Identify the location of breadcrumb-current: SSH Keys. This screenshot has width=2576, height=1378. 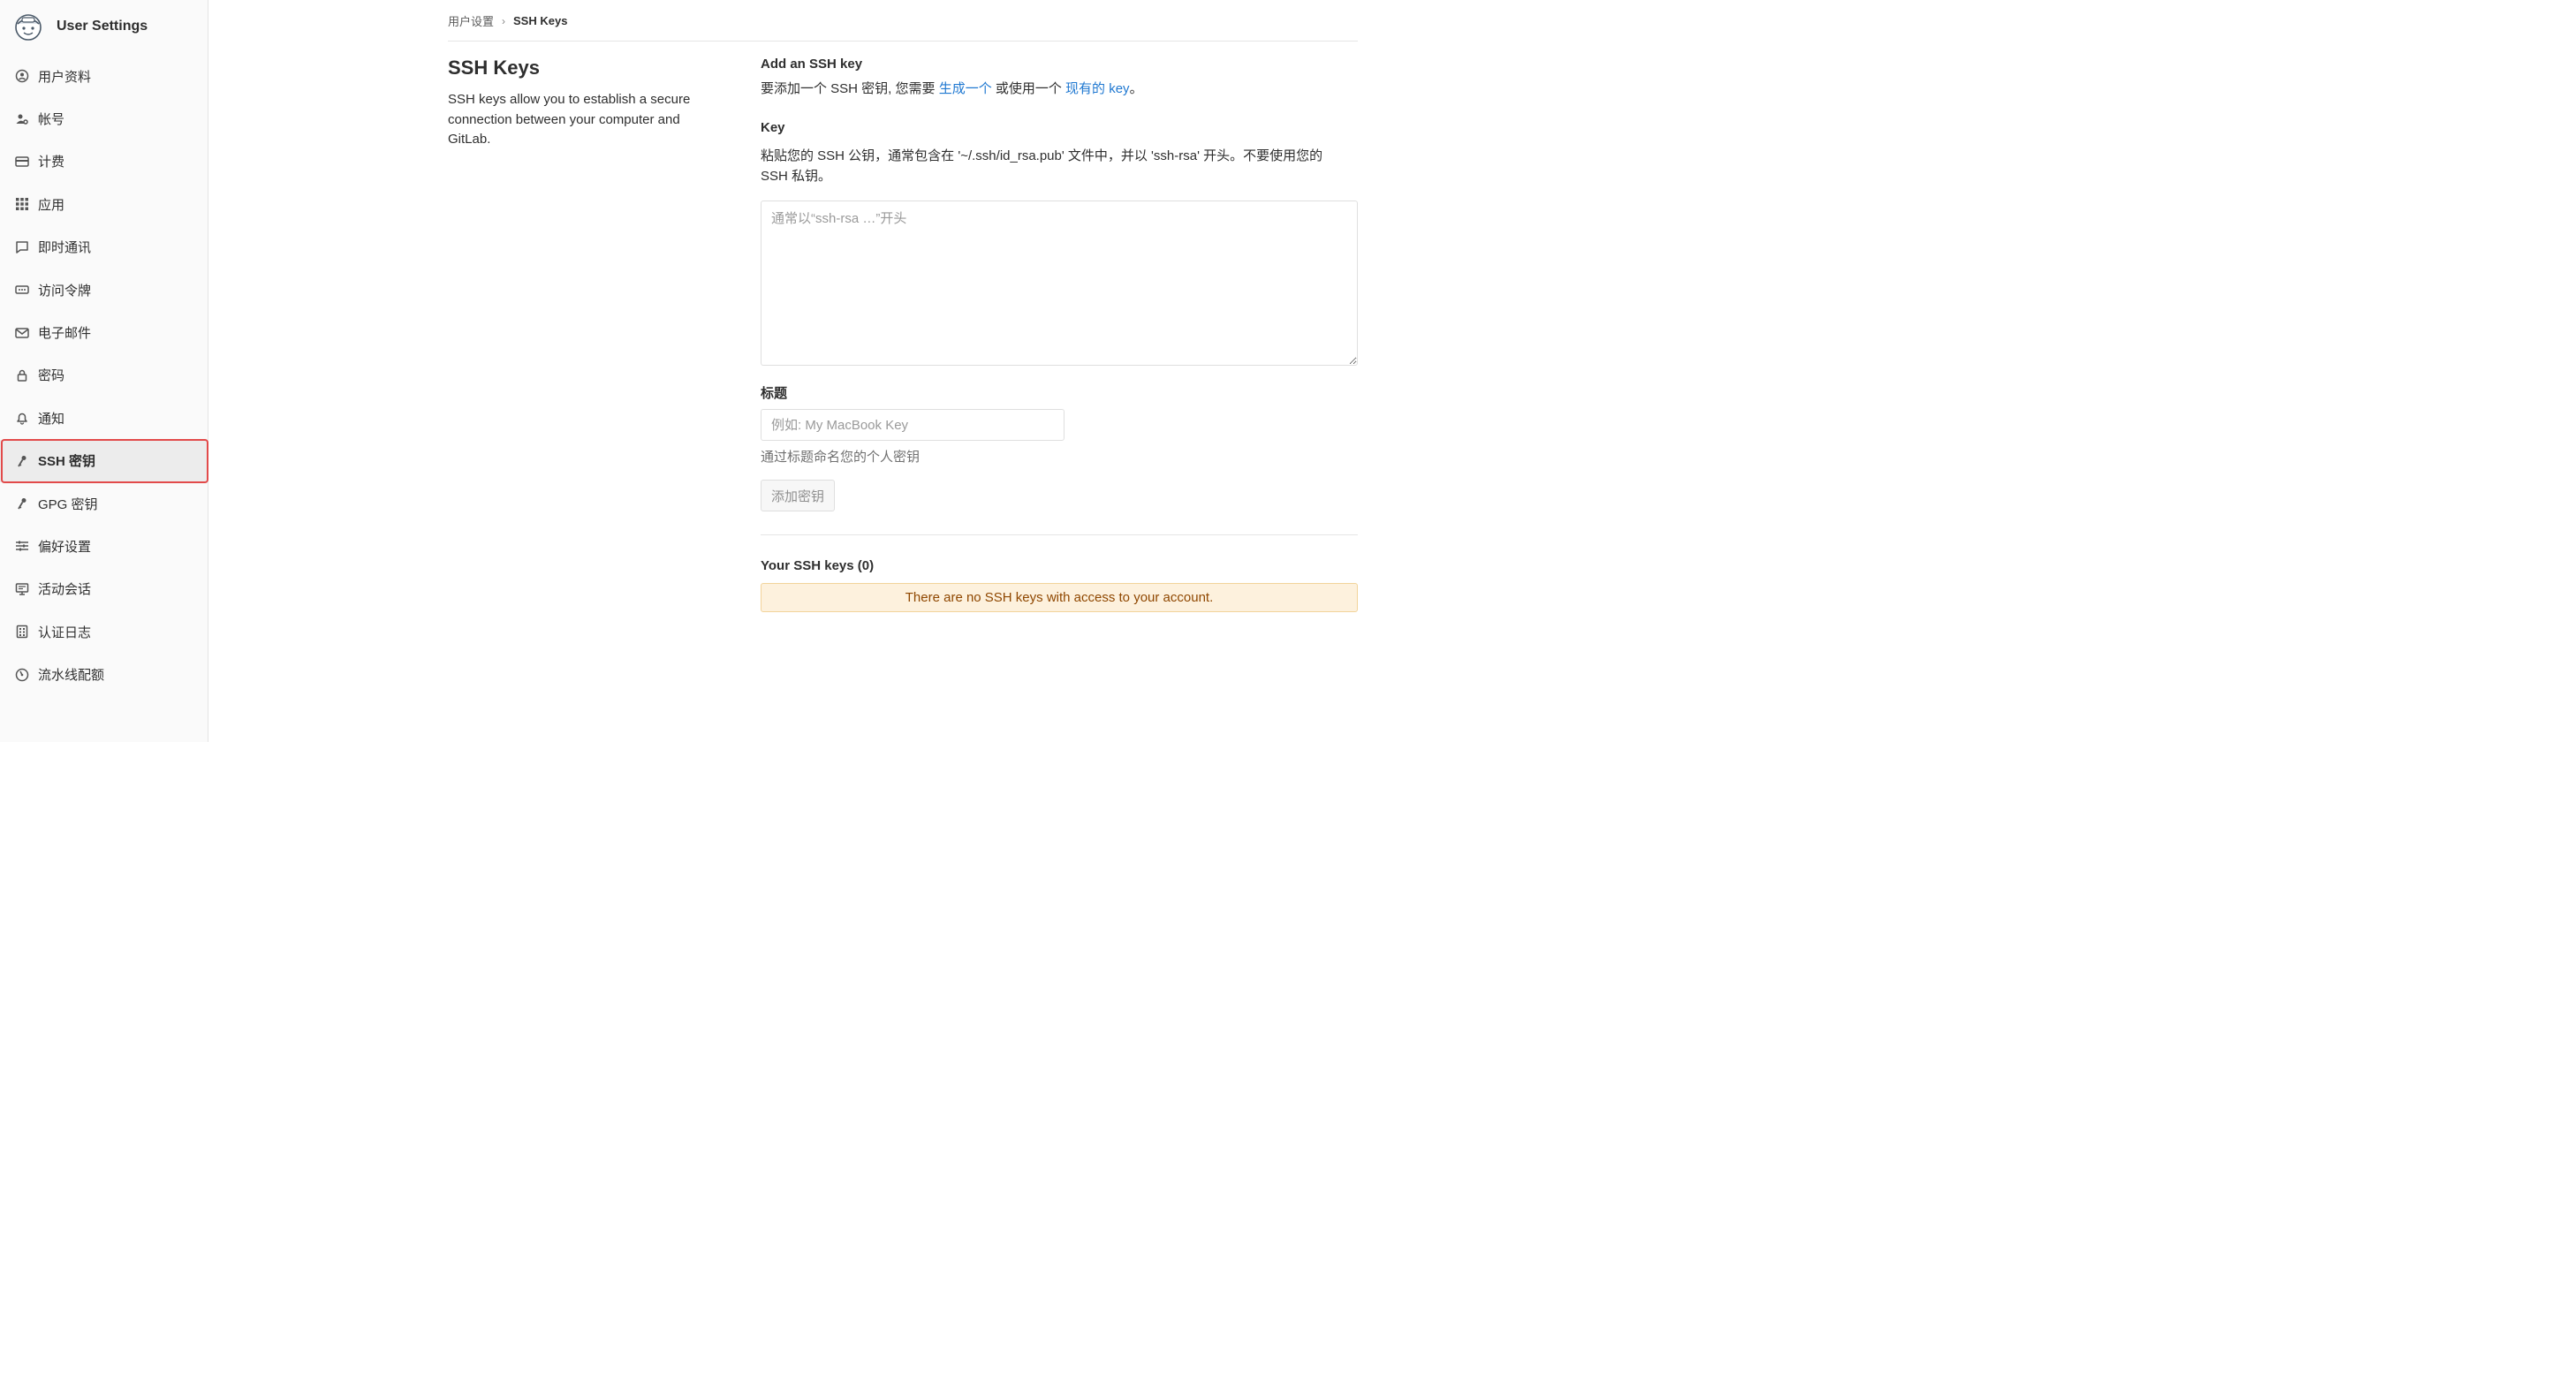
(540, 20).